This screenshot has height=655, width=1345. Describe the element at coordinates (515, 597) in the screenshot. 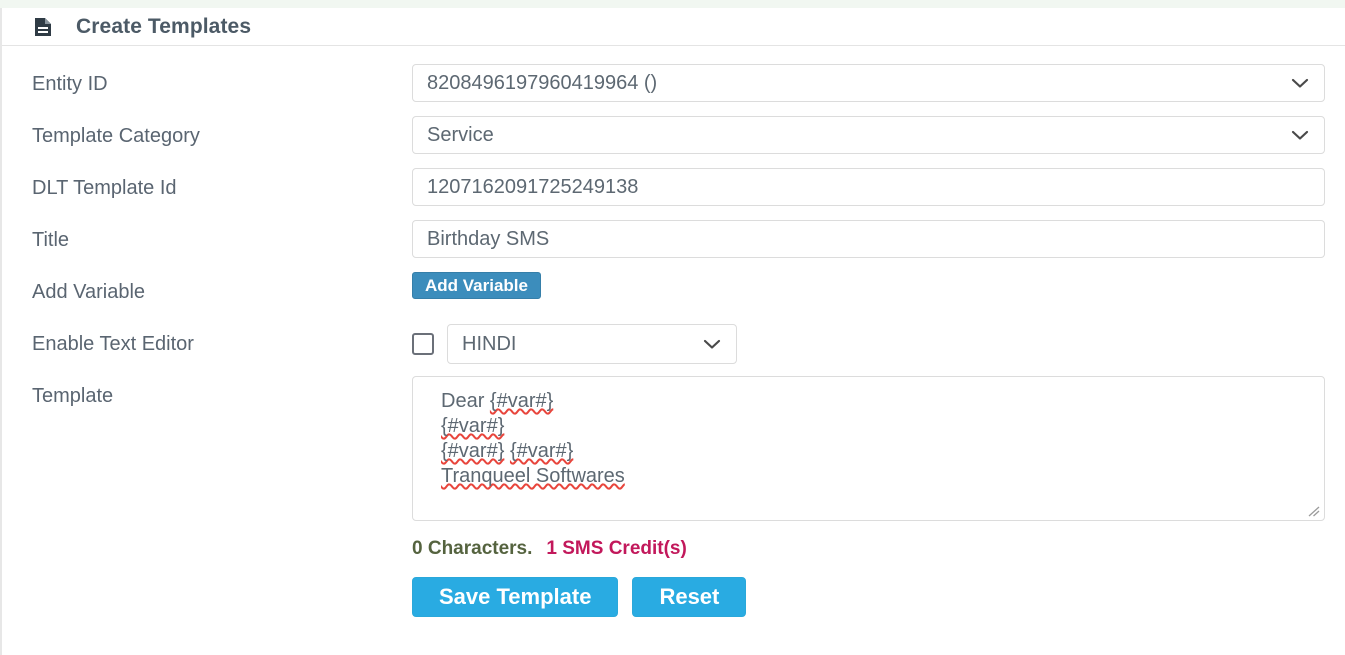

I see `save-template-button: Save Template` at that location.